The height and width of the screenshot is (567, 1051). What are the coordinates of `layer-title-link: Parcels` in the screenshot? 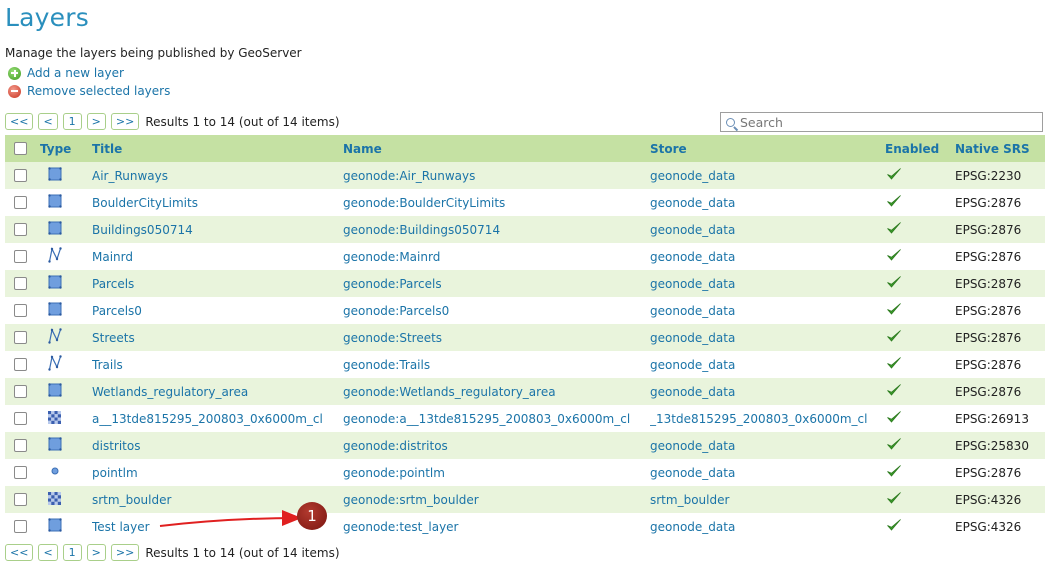 It's located at (113, 284).